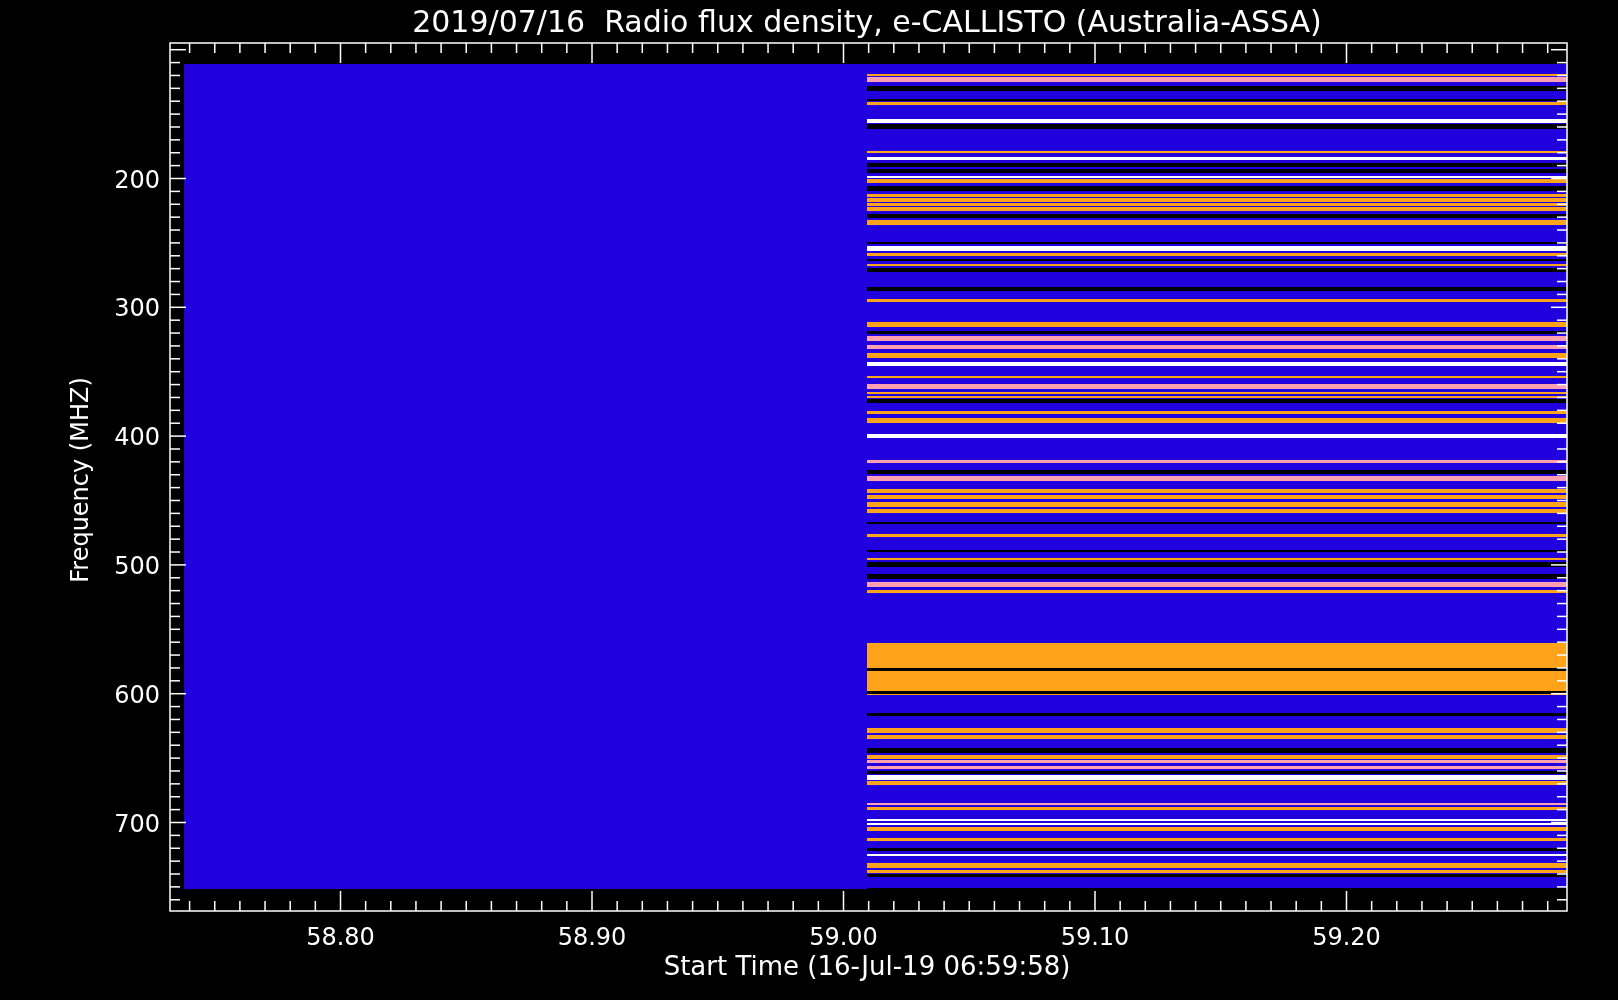  Describe the element at coordinates (137, 437) in the screenshot. I see `y-tick-label: 400` at that location.